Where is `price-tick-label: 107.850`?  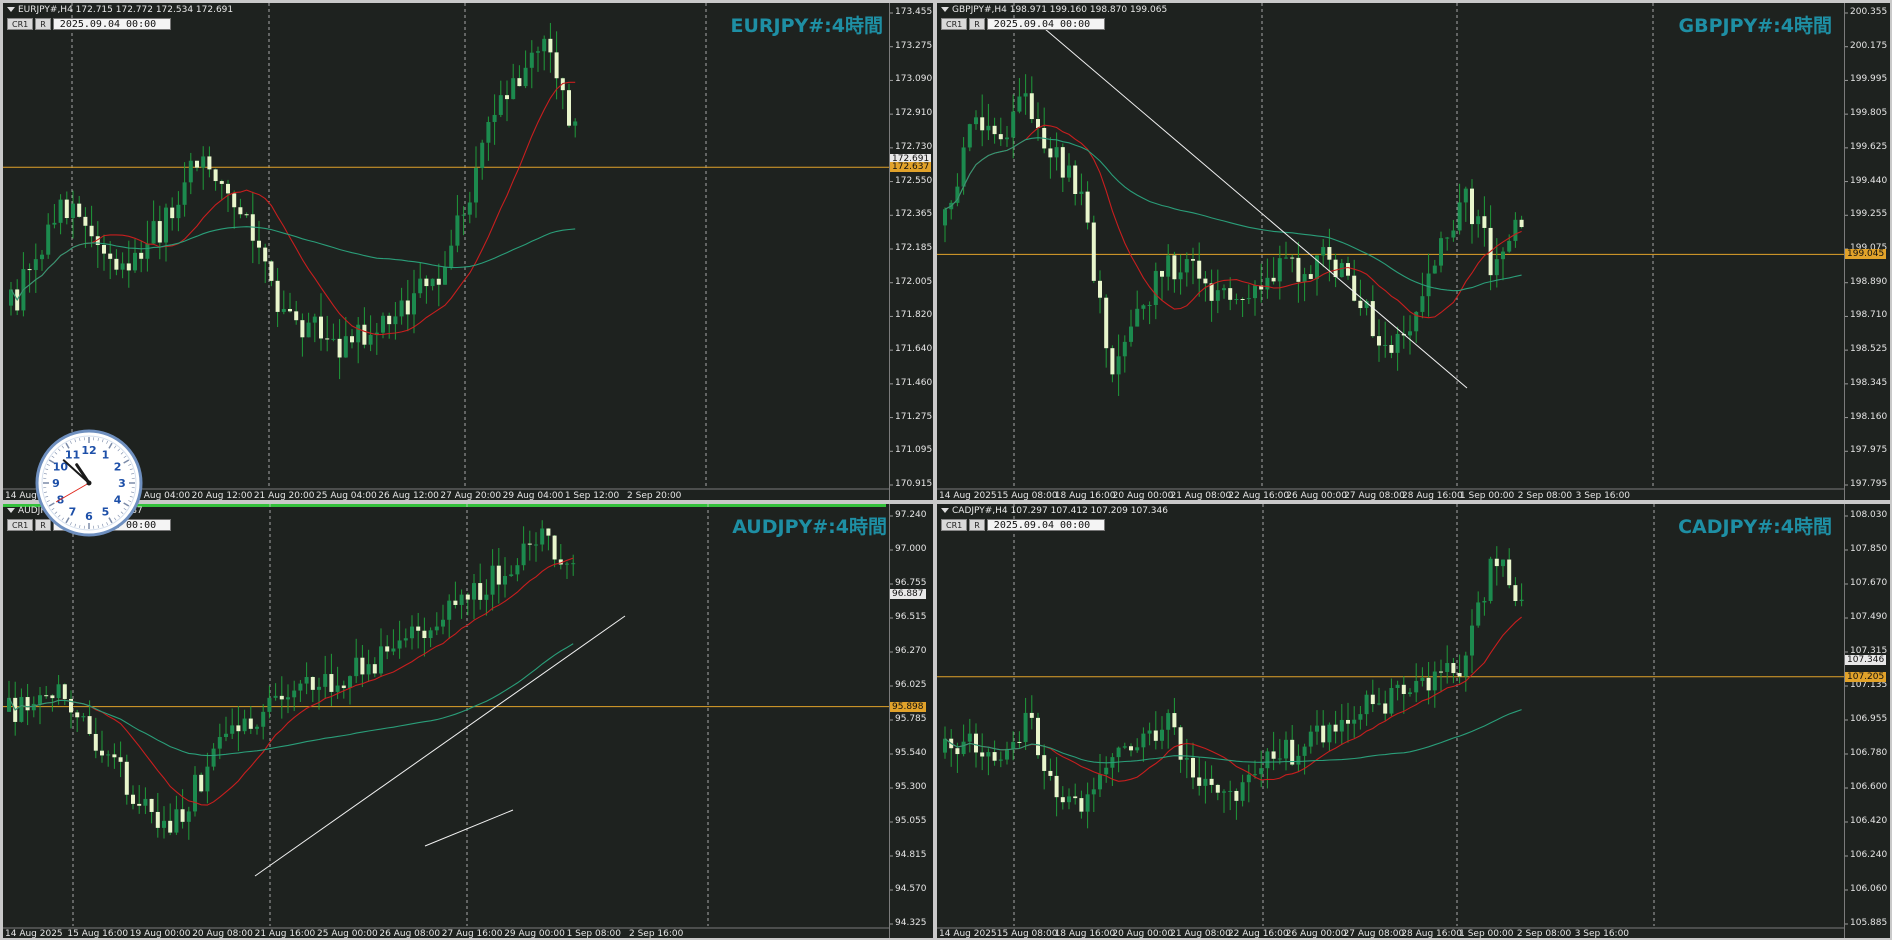 price-tick-label: 107.850 is located at coordinates (1869, 549).